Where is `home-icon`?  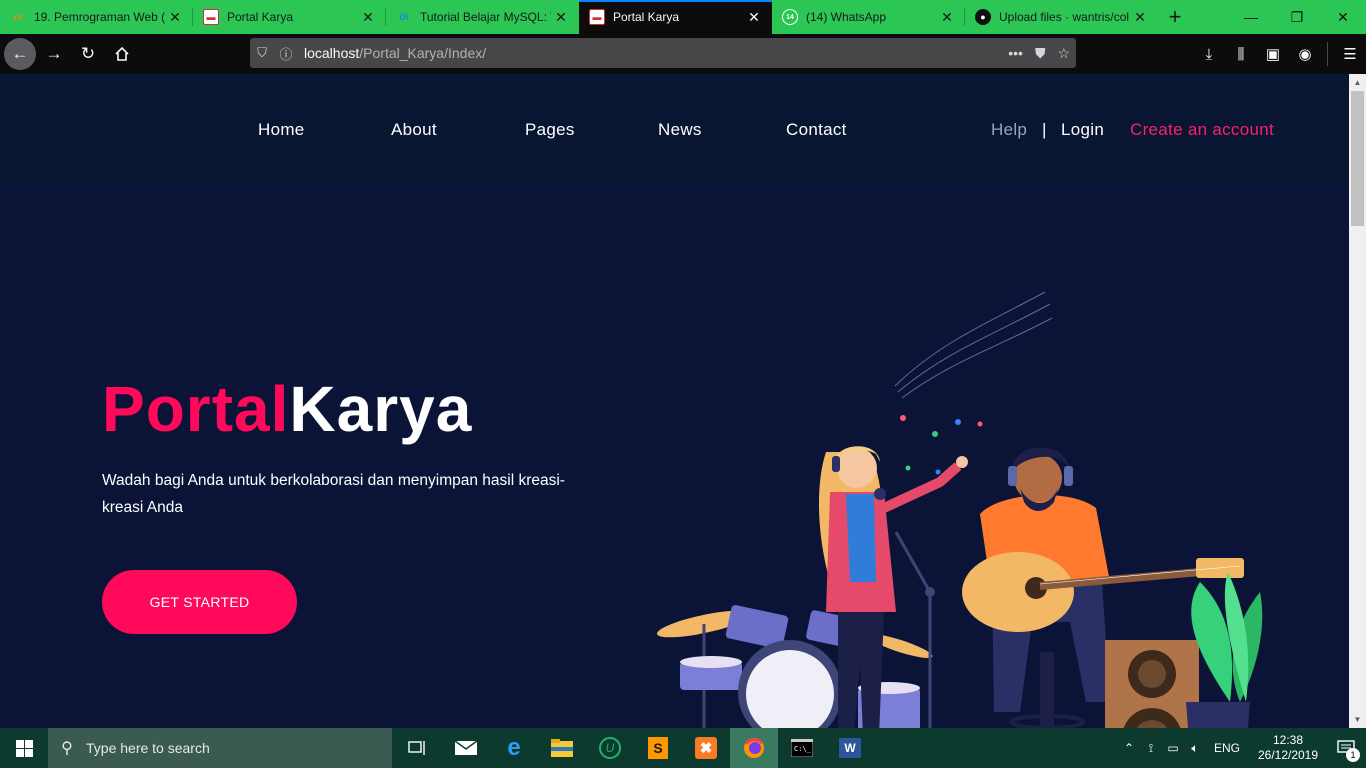
home-icon is located at coordinates (122, 54).